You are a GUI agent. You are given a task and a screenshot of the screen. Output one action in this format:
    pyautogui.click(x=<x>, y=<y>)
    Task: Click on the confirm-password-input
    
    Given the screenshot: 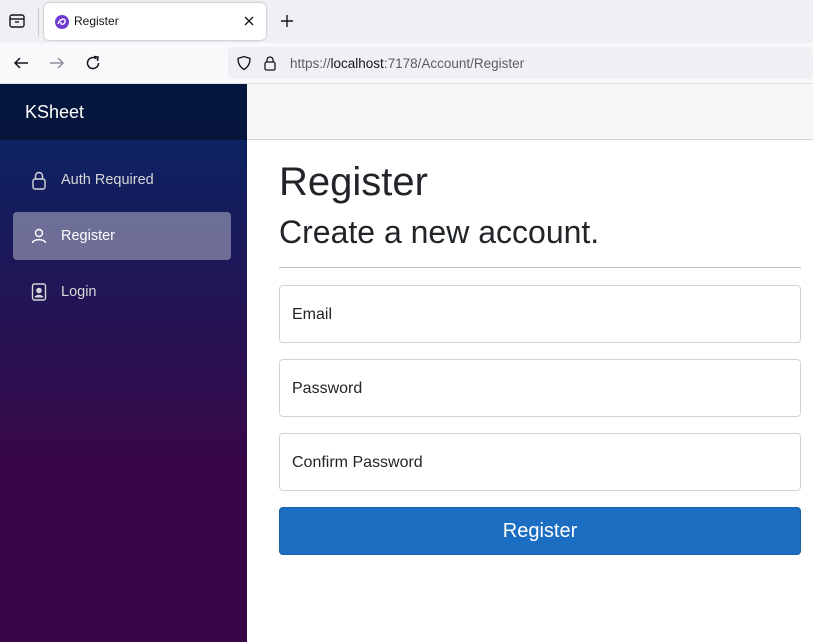 What is the action you would take?
    pyautogui.click(x=540, y=462)
    